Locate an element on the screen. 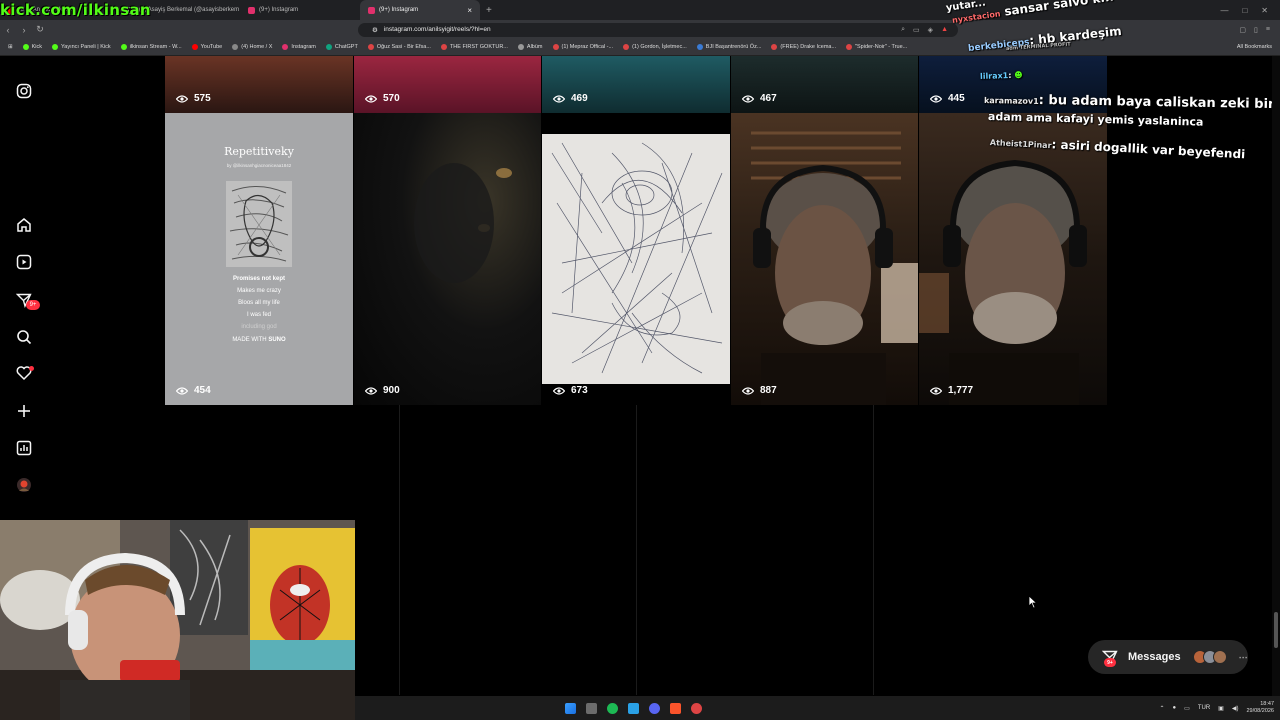 This screenshot has height=720, width=1280. input-icon: ▭ is located at coordinates (1187, 708).